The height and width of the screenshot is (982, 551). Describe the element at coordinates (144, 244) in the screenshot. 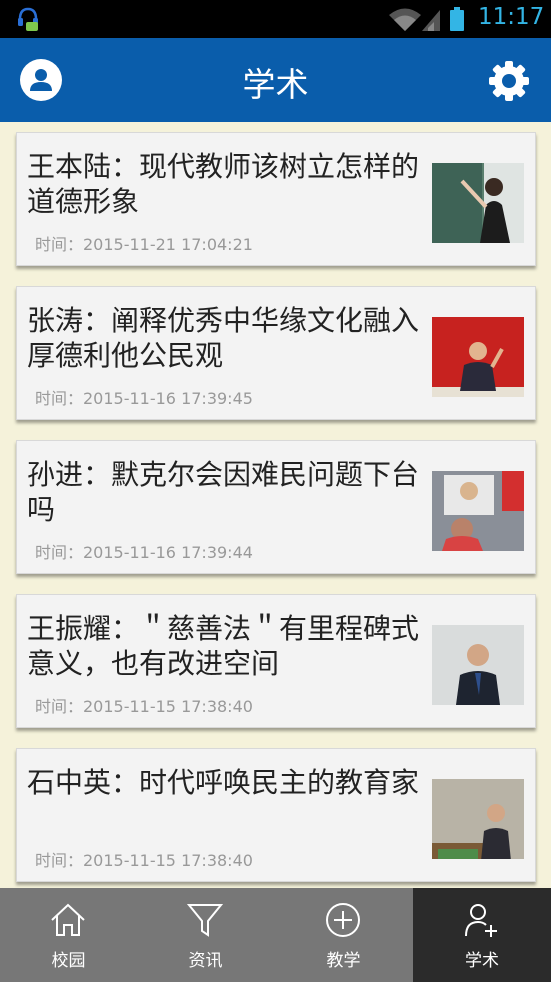

I see `article-time: 时间：2015-11-21 17:04:21` at that location.